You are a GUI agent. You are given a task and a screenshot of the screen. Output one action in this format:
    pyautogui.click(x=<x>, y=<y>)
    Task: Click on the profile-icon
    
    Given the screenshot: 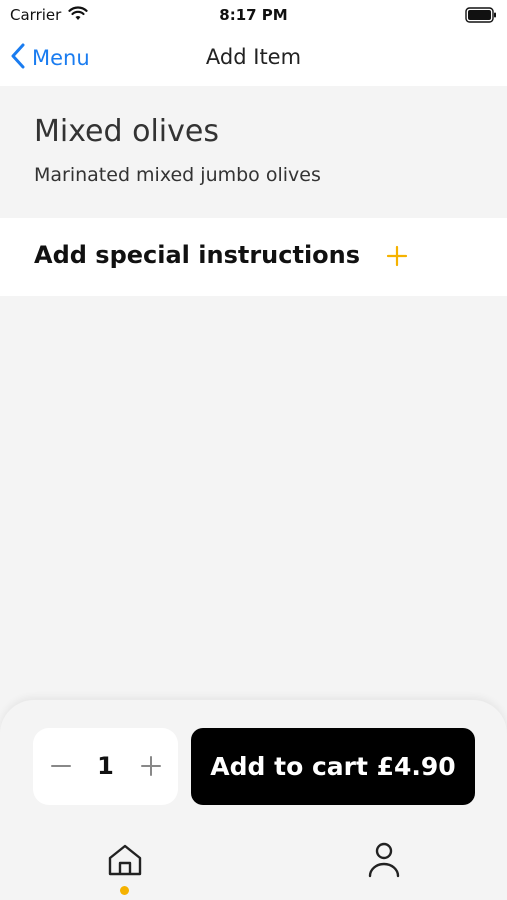 What is the action you would take?
    pyautogui.click(x=384, y=860)
    